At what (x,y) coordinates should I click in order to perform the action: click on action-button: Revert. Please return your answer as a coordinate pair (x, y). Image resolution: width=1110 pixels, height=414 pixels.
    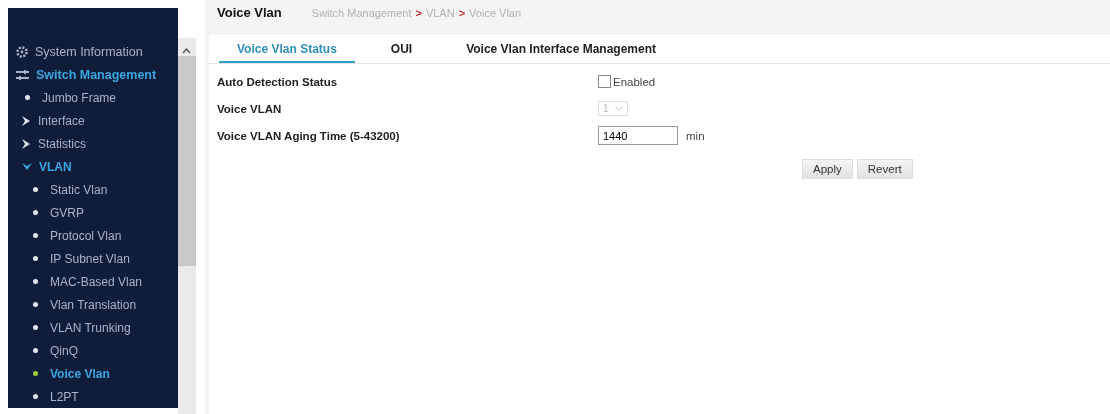
    Looking at the image, I should click on (884, 169).